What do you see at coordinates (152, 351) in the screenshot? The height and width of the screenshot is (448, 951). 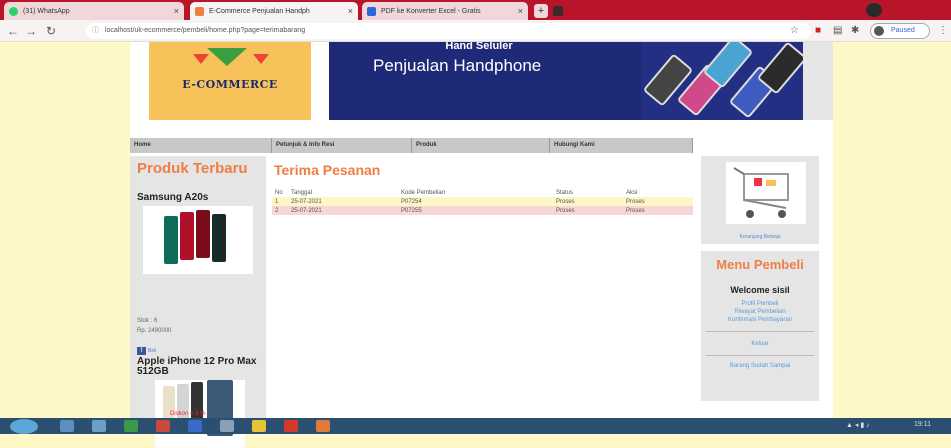 I see `buy-button: Beli` at bounding box center [152, 351].